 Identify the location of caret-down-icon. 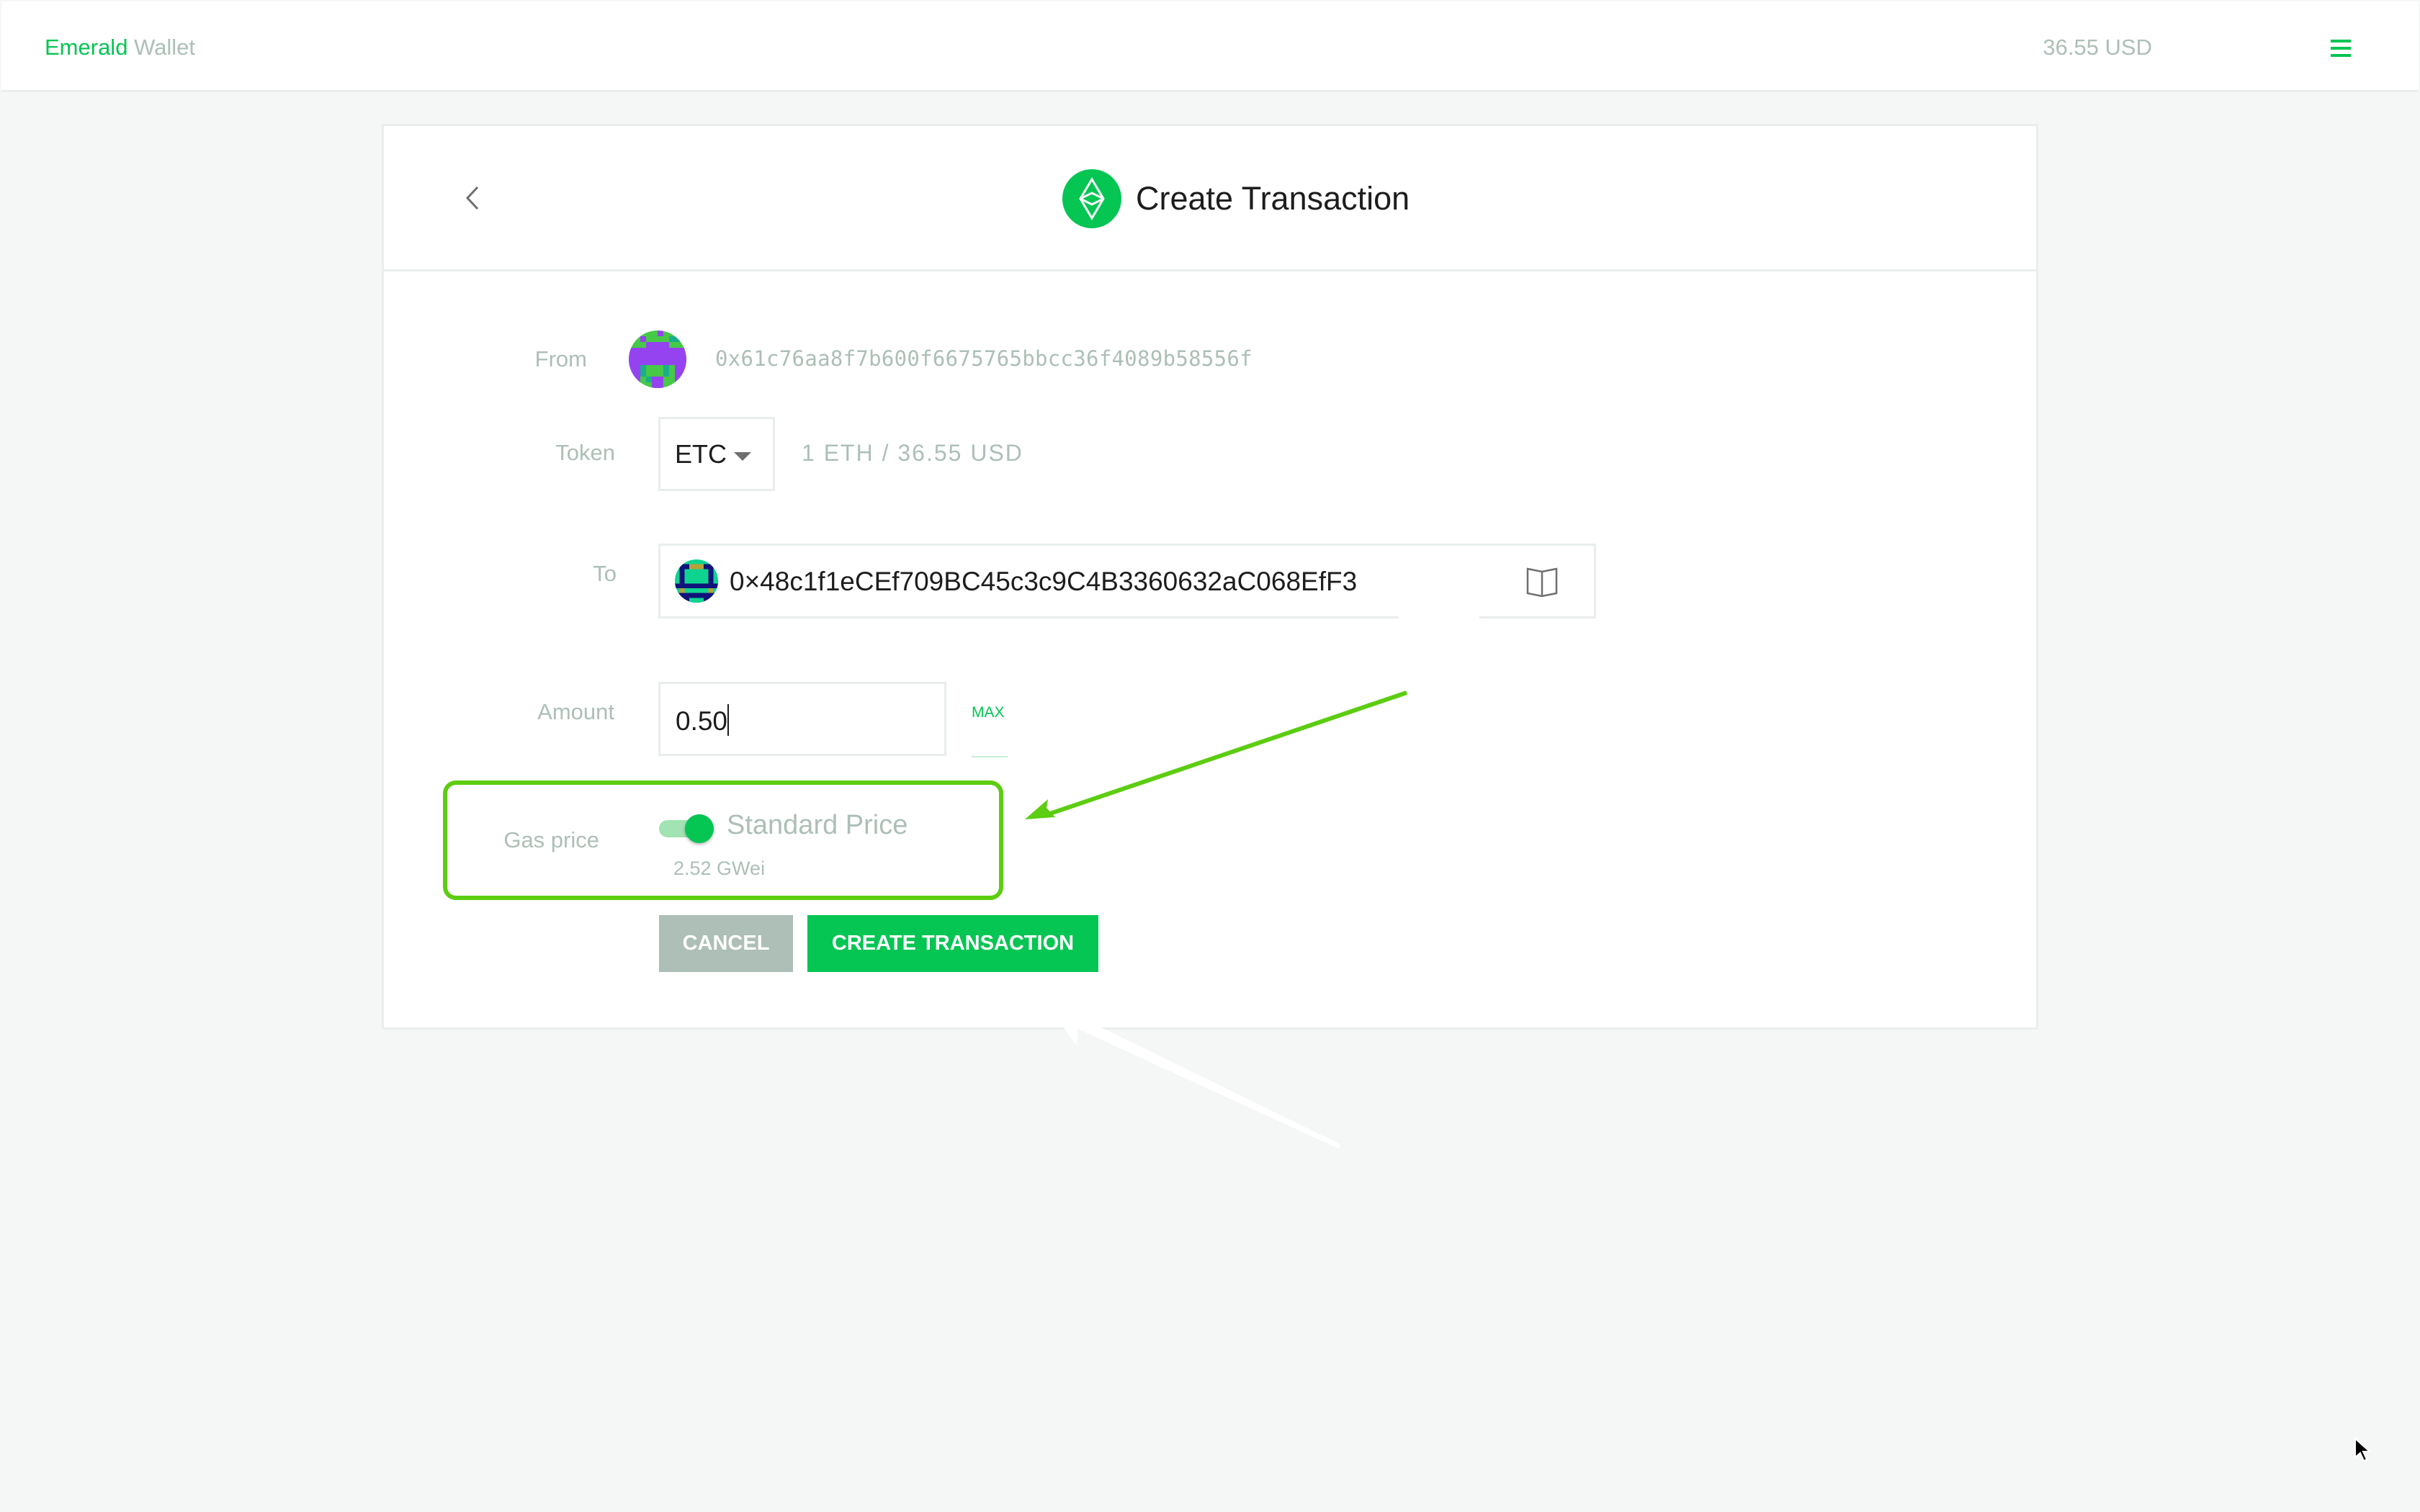
(742, 456).